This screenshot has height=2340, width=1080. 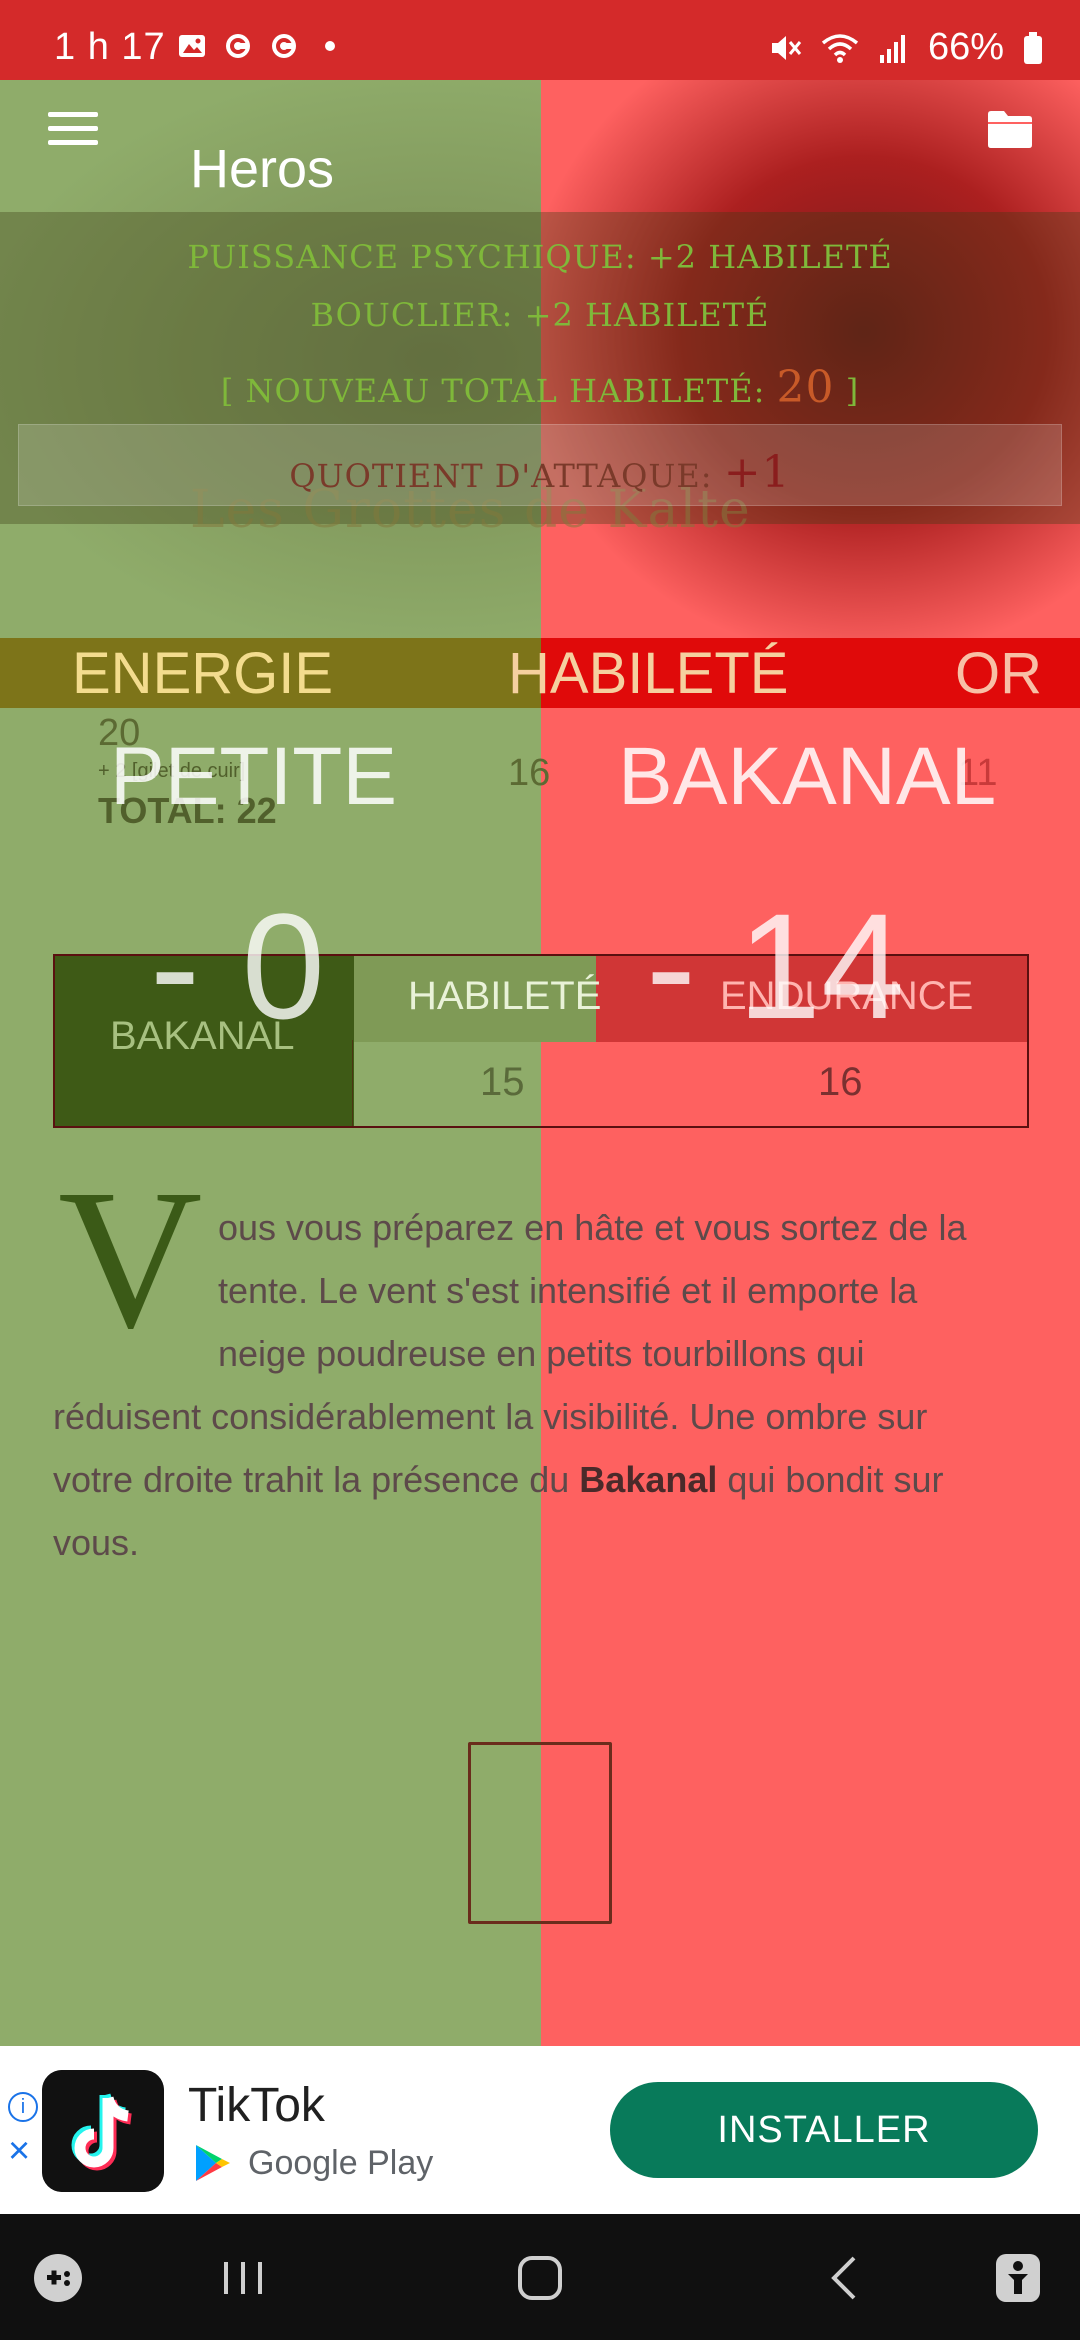 I want to click on ad-store-name: Google Play, so click(x=341, y=2163).